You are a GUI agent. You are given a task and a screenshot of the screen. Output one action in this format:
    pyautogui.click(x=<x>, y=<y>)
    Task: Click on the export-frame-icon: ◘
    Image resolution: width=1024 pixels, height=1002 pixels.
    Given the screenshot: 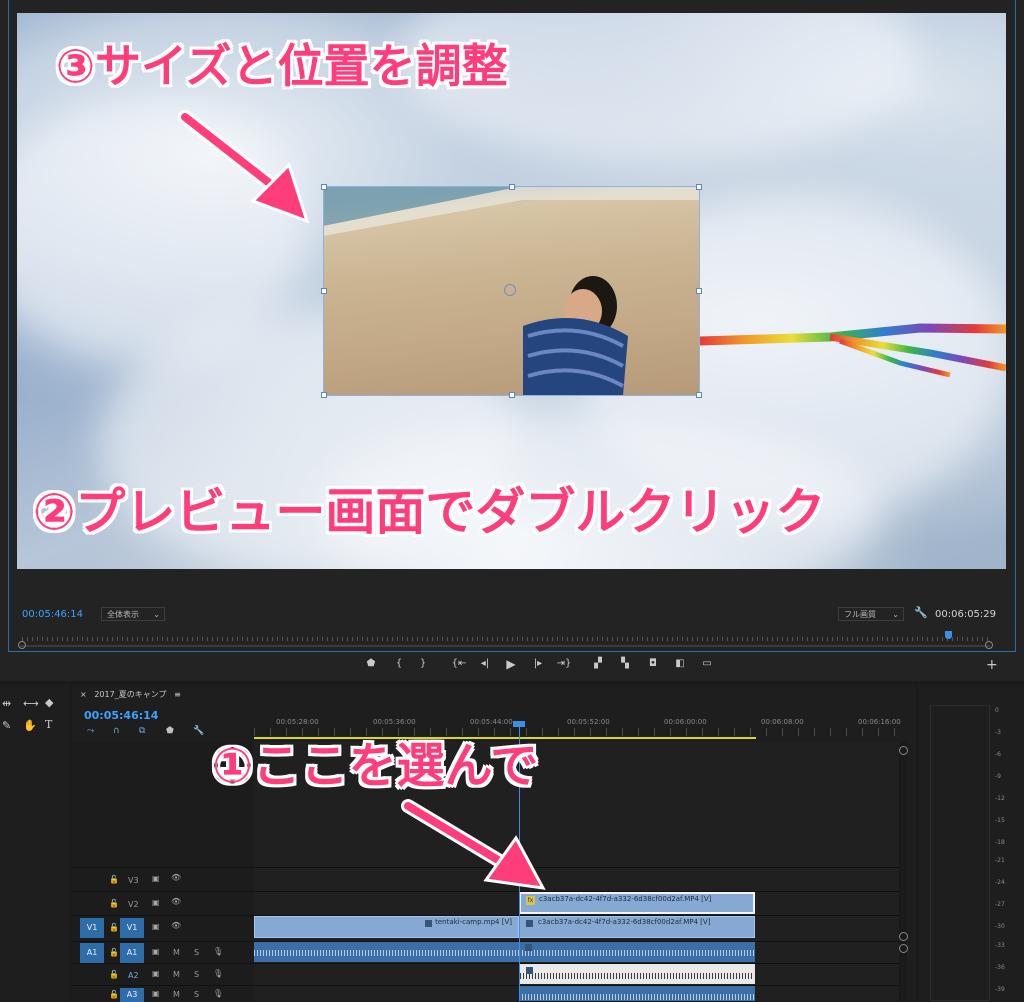 What is the action you would take?
    pyautogui.click(x=653, y=664)
    